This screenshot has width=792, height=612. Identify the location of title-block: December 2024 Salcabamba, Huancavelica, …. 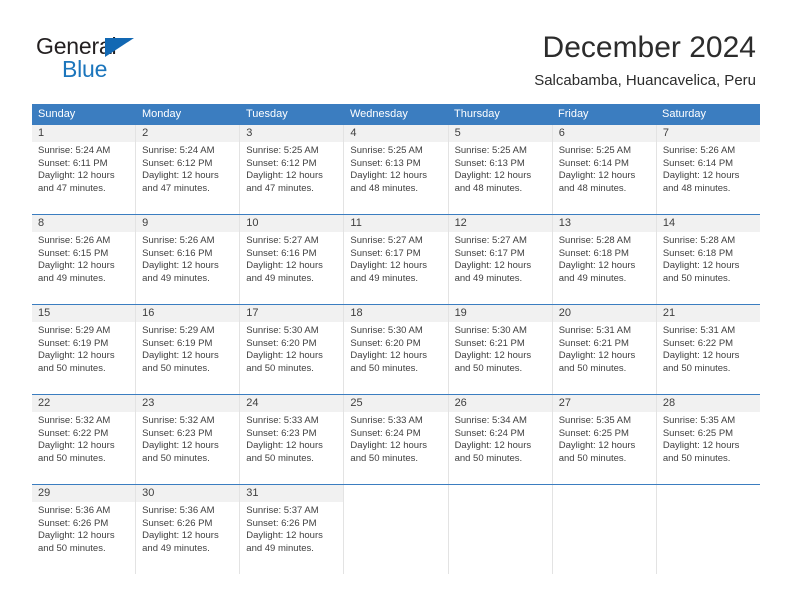
(645, 60).